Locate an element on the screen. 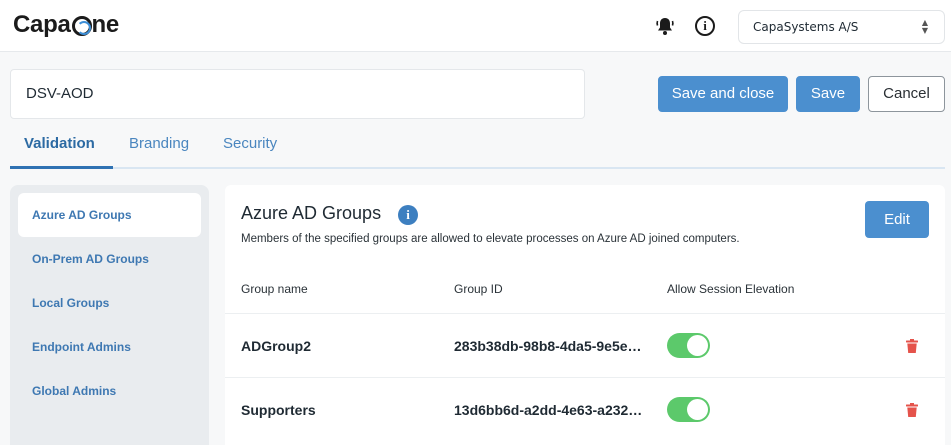  column-header-group-name: Group name is located at coordinates (274, 289).